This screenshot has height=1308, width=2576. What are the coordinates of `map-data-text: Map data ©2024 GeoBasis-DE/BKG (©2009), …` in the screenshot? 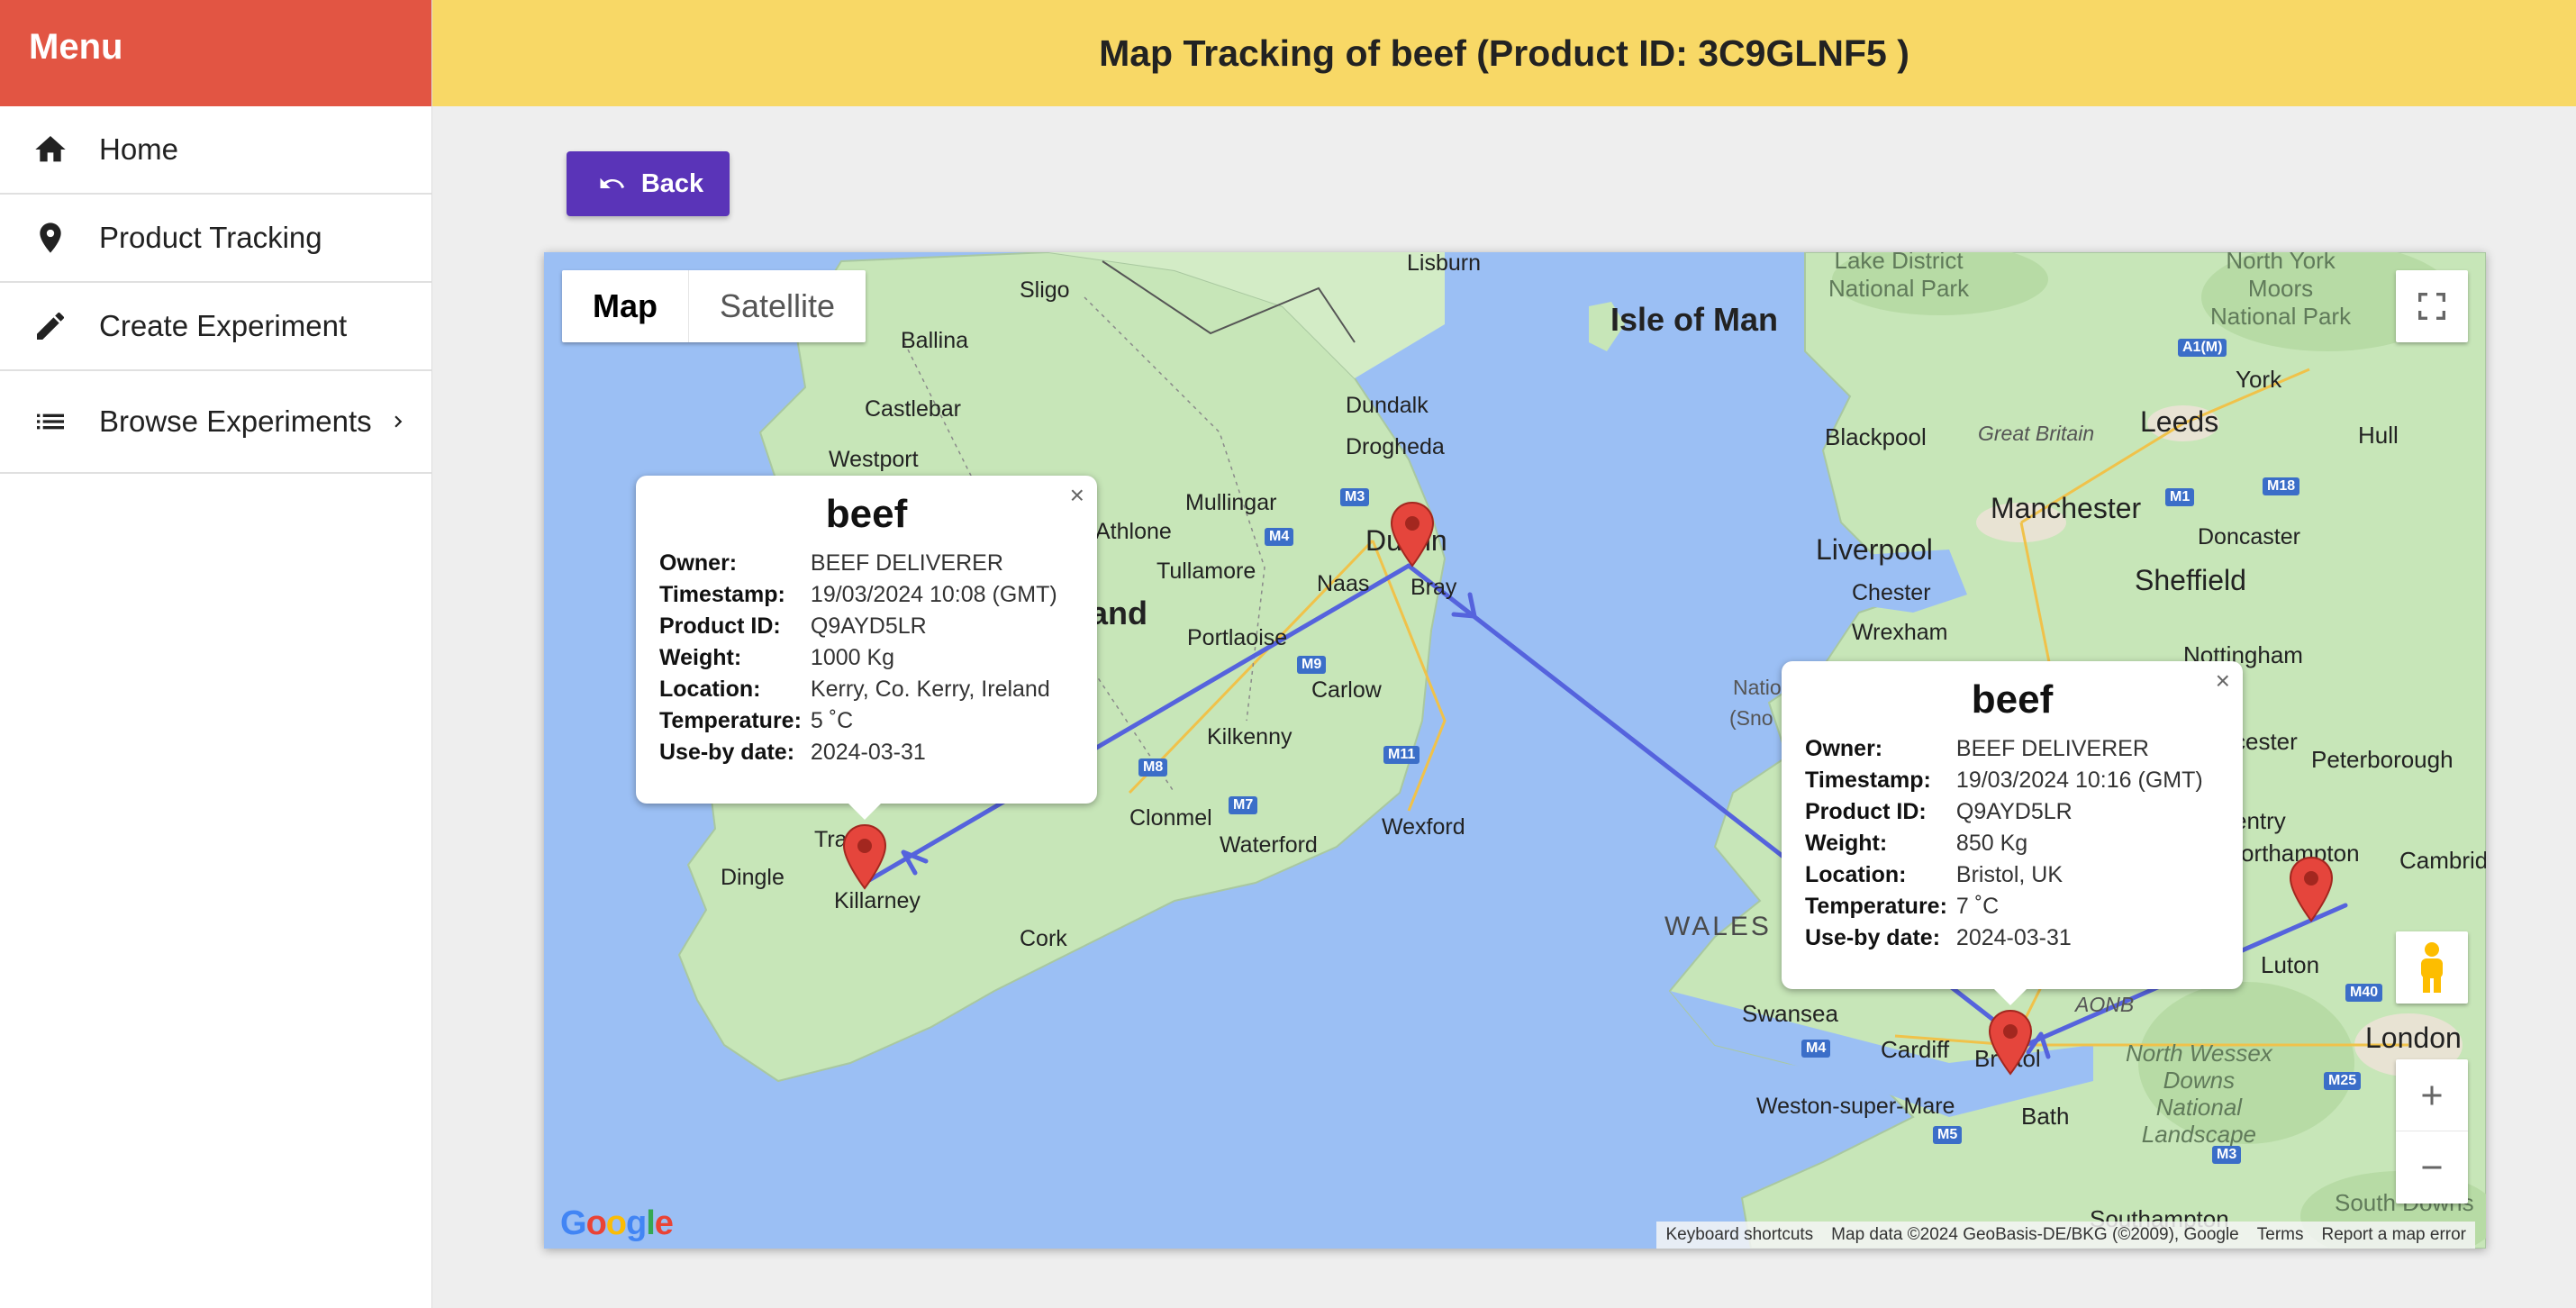 It's located at (2035, 1234).